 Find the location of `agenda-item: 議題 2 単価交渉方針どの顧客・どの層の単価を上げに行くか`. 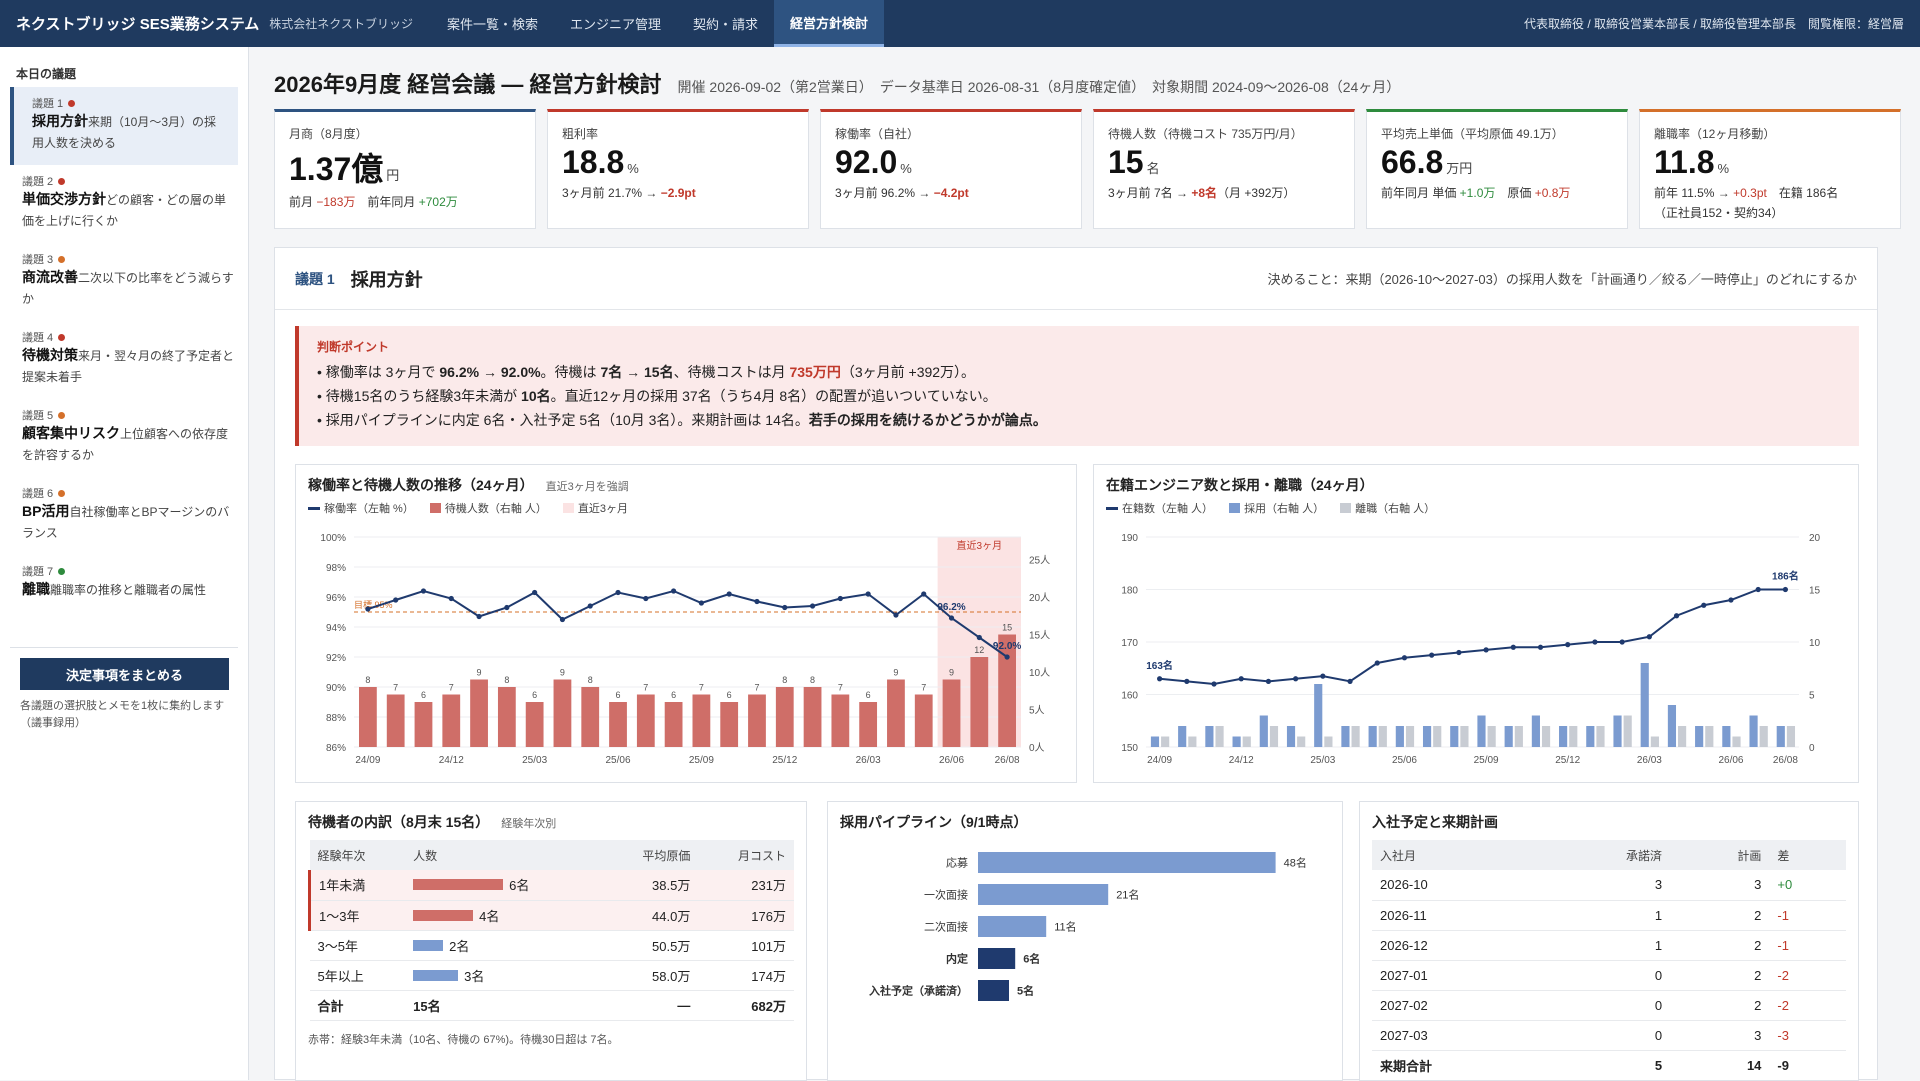

agenda-item: 議題 2 単価交渉方針どの顧客・どの層の単価を上げに行くか is located at coordinates (124, 204).